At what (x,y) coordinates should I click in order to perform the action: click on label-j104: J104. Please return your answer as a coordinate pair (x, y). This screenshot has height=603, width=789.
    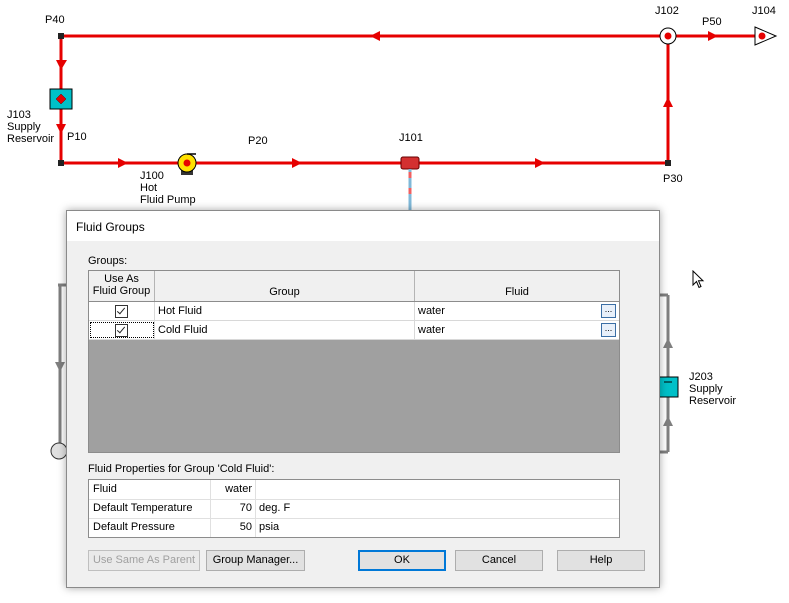
    Looking at the image, I should click on (764, 11).